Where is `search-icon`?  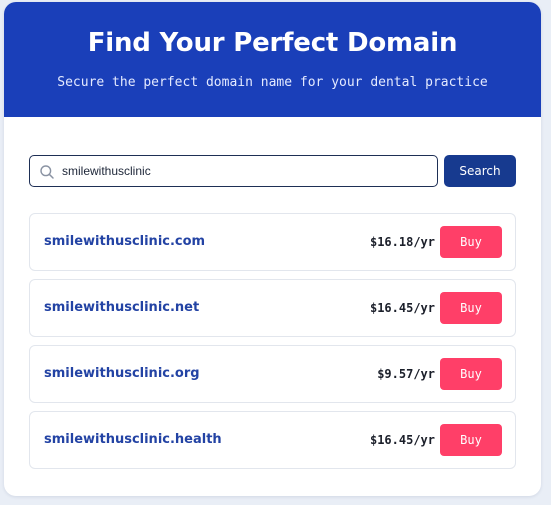 search-icon is located at coordinates (47, 172).